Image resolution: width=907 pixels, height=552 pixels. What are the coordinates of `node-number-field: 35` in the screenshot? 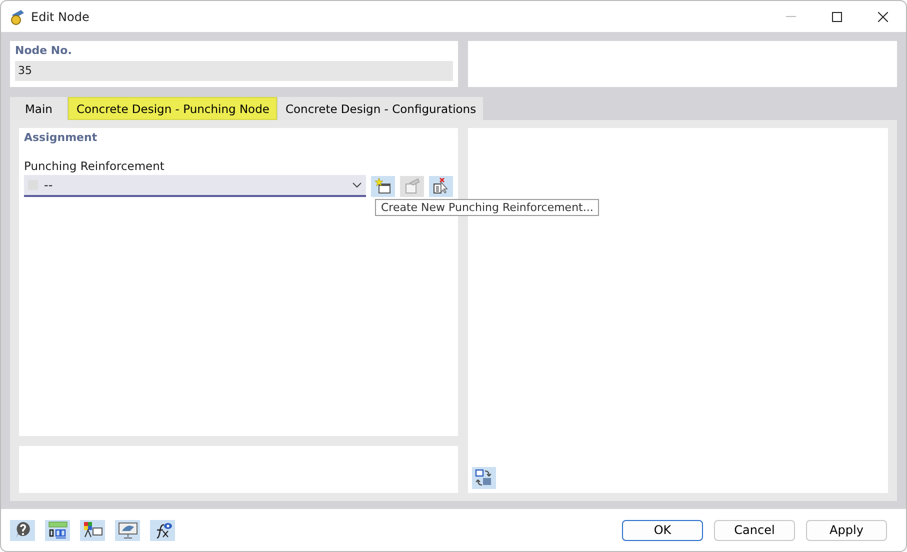 It's located at (234, 71).